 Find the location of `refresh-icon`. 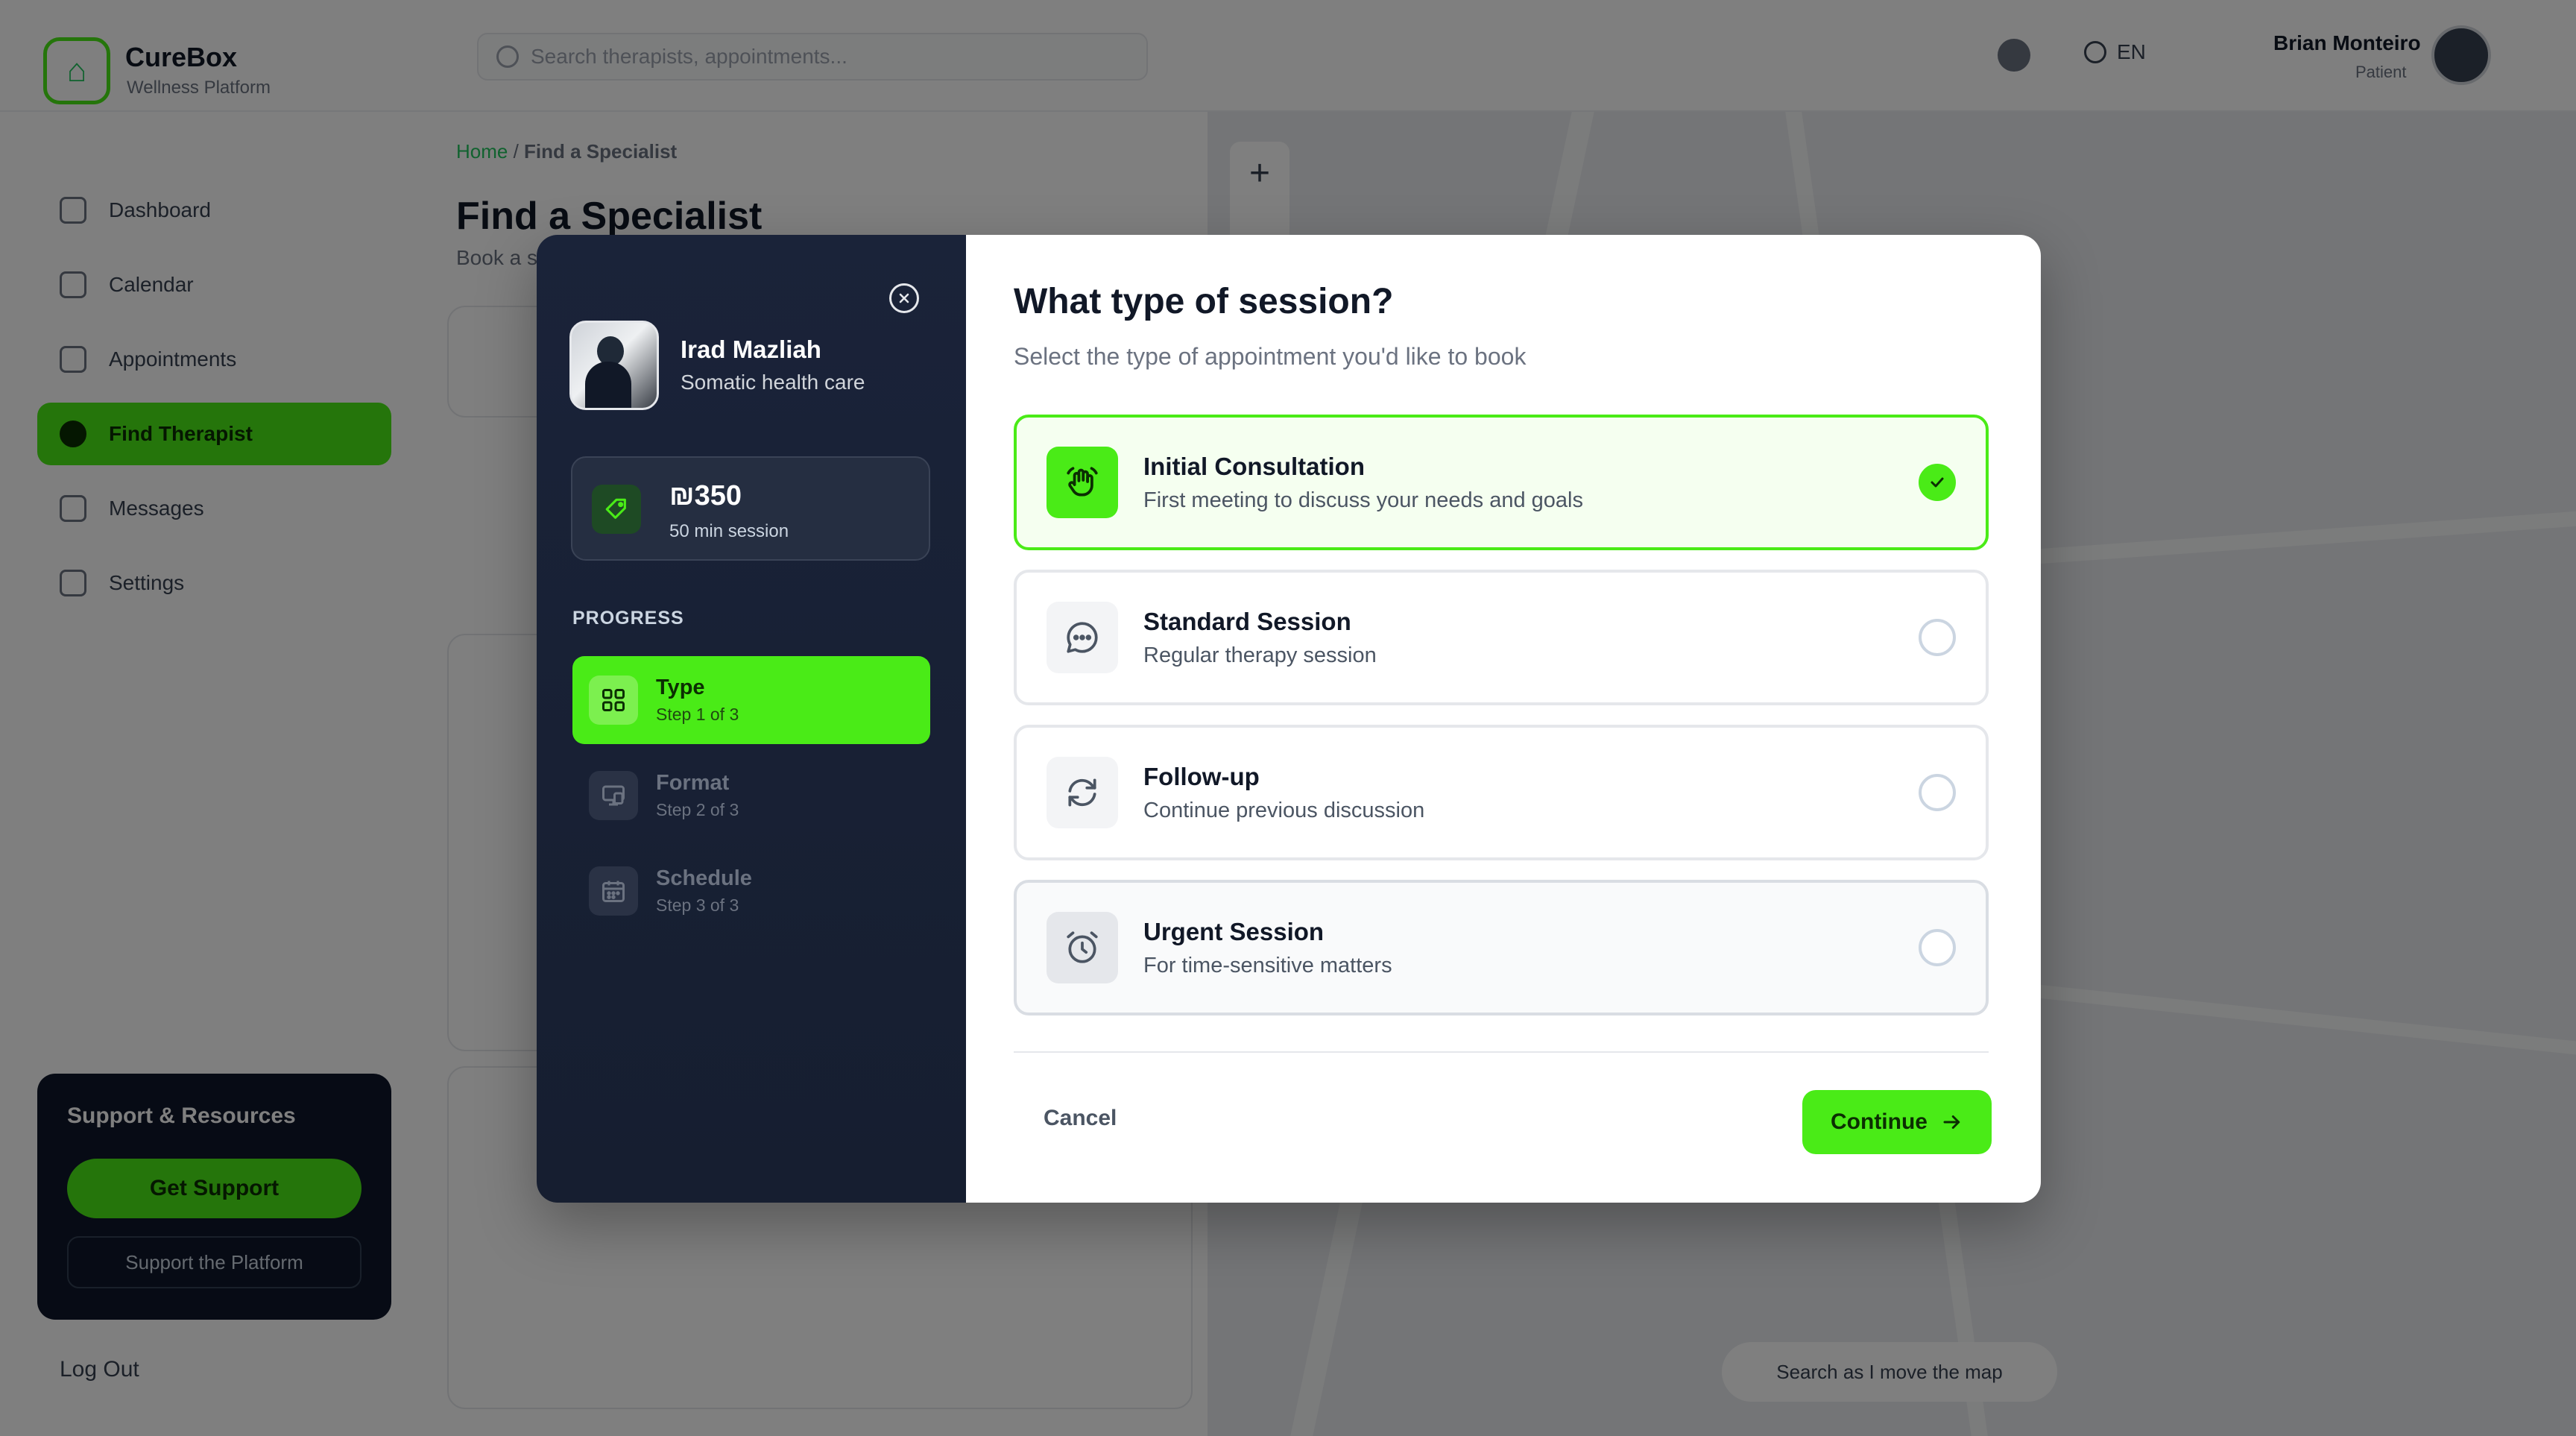

refresh-icon is located at coordinates (1082, 793).